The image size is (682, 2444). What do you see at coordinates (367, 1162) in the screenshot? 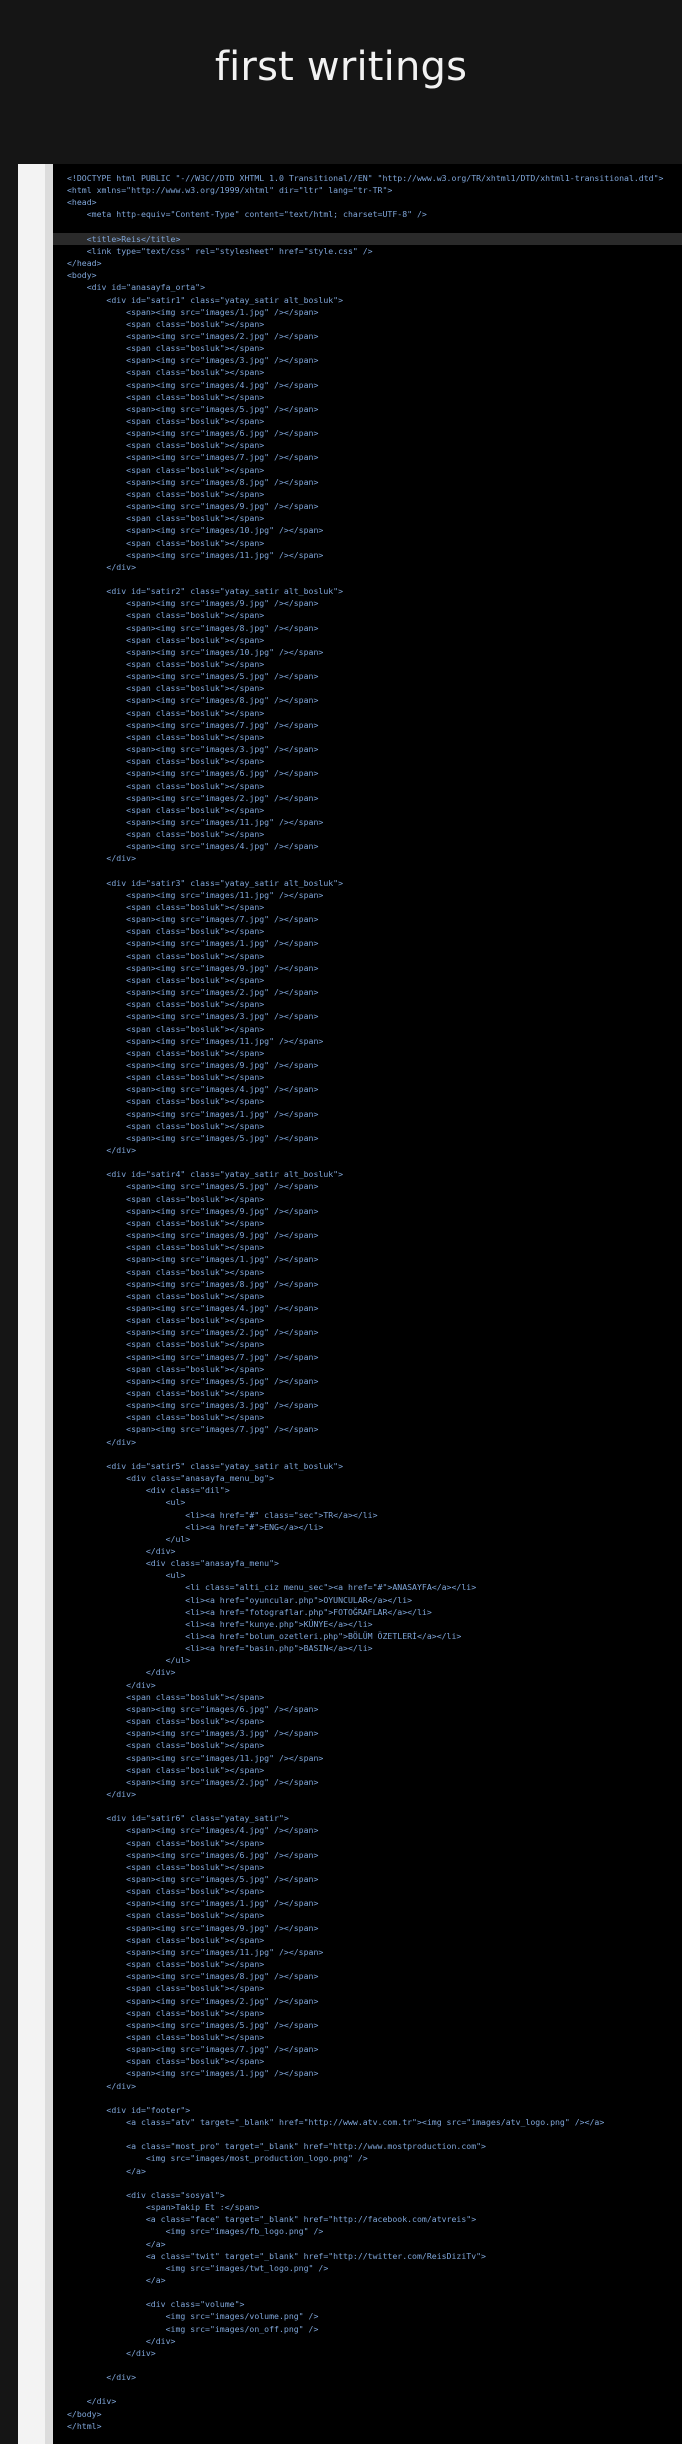
I see `code-line: 82` at bounding box center [367, 1162].